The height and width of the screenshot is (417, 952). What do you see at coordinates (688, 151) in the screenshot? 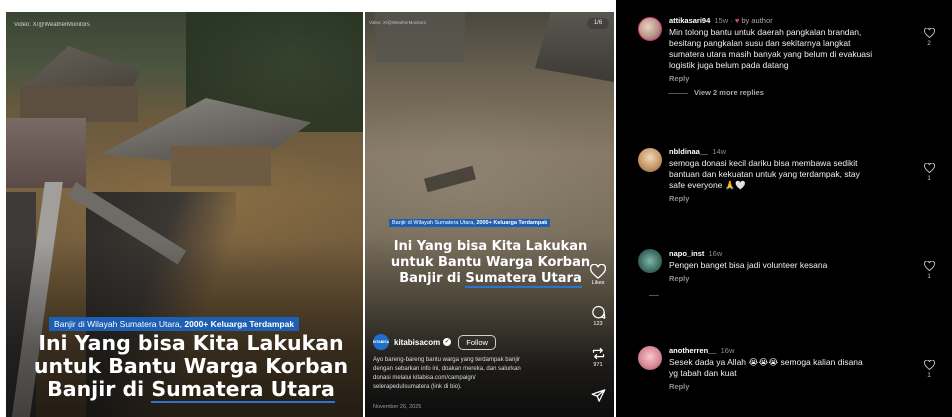
I see `comment-username: nbldinaa__` at bounding box center [688, 151].